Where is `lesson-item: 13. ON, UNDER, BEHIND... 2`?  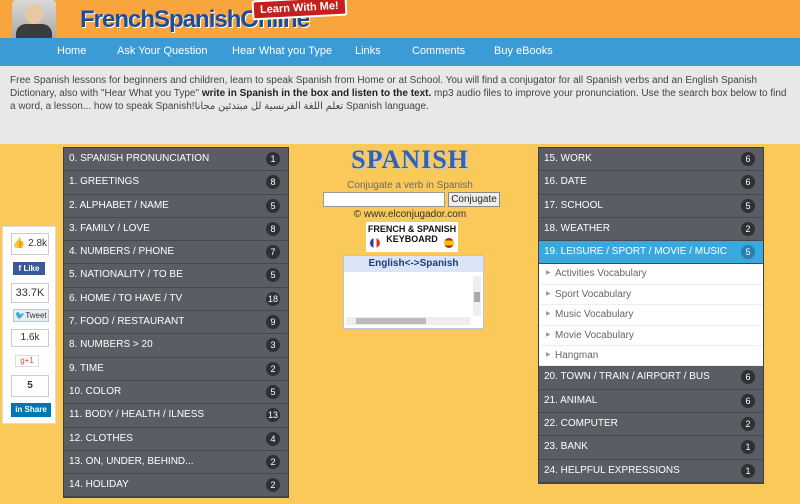 lesson-item: 13. ON, UNDER, BEHIND... 2 is located at coordinates (176, 463).